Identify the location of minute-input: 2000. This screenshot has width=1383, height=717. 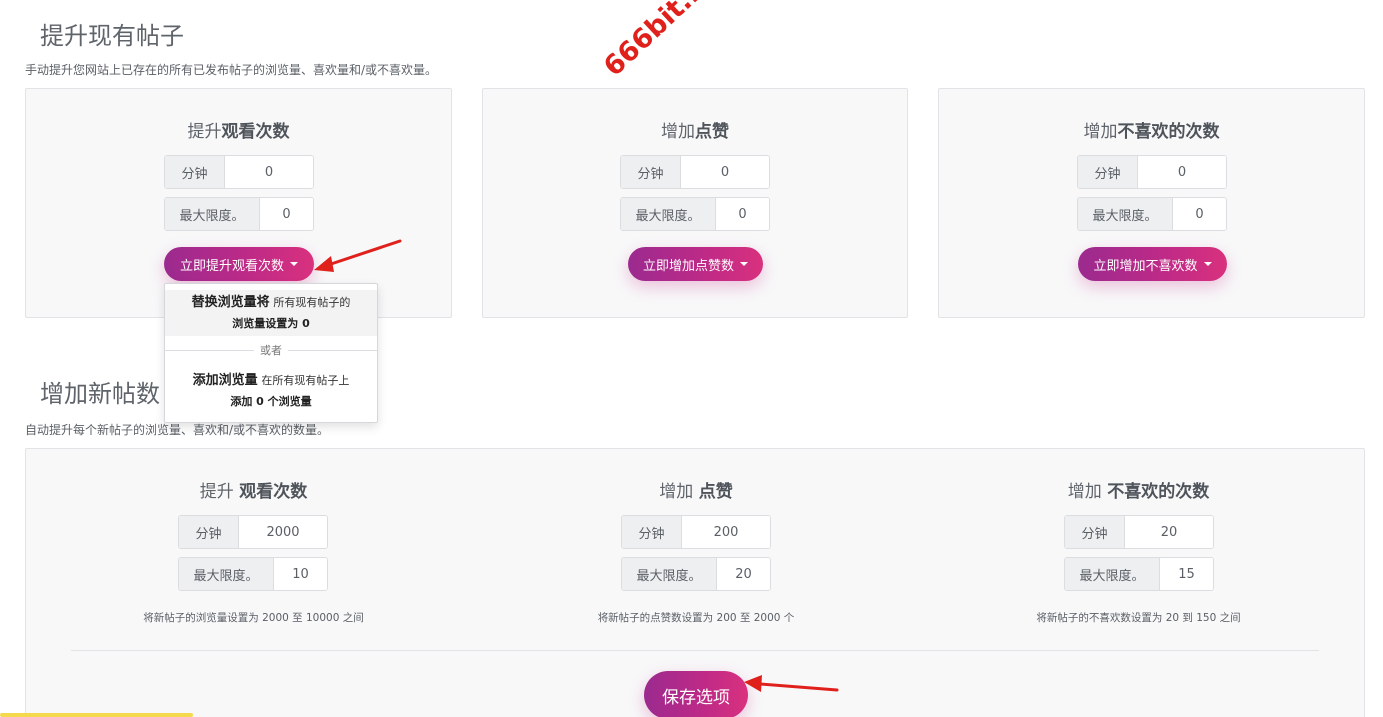
(283, 532).